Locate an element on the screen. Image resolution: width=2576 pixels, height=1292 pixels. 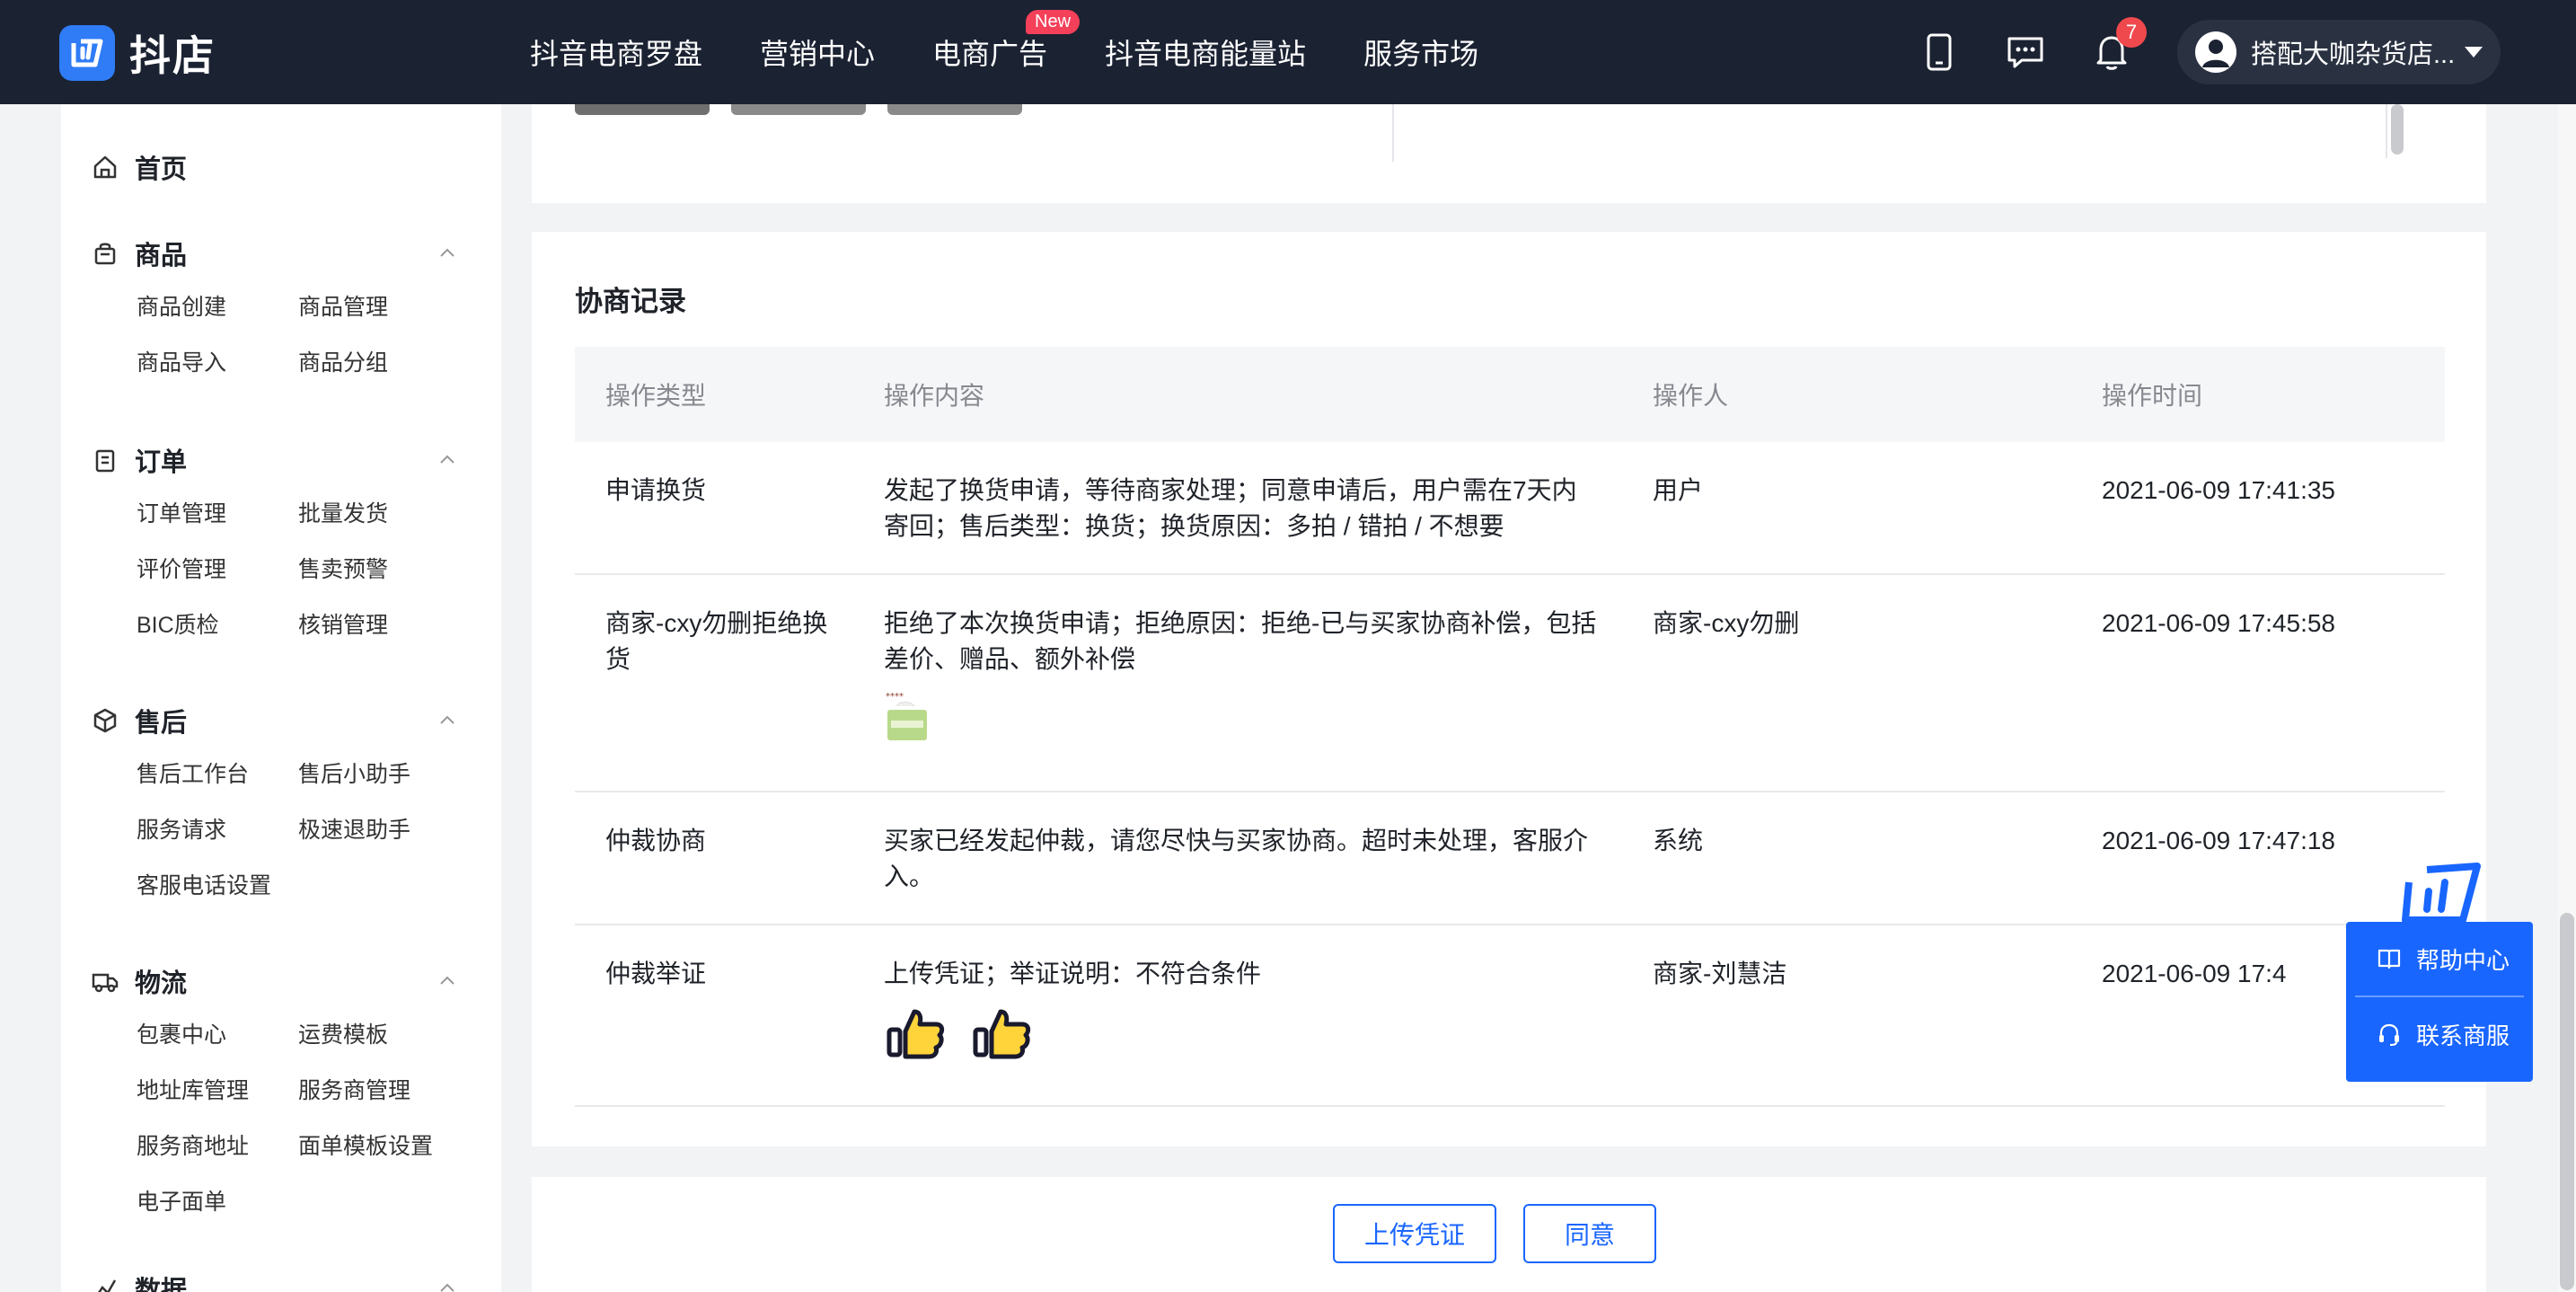
column-header: 操作人 is located at coordinates (1691, 396).